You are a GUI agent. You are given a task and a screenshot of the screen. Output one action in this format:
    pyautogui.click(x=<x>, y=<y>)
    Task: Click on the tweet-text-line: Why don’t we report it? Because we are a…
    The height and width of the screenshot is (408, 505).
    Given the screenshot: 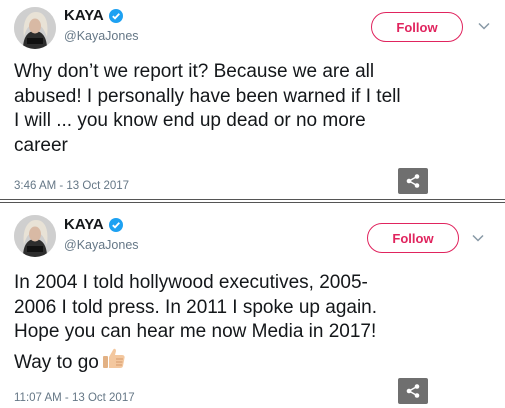 What is the action you would take?
    pyautogui.click(x=194, y=71)
    